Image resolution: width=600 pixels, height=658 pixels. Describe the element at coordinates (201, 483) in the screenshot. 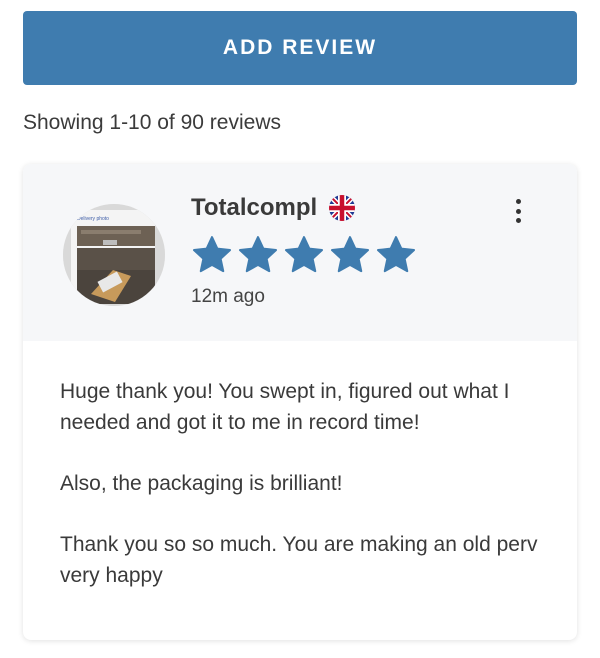

I see `review-paragraph: Also, the packaging is brilliant!` at that location.